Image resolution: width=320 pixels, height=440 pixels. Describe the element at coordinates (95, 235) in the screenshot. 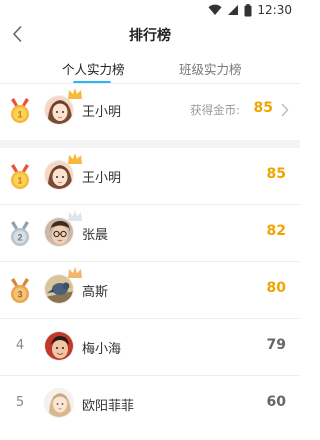

I see `player-name: 张晨` at that location.